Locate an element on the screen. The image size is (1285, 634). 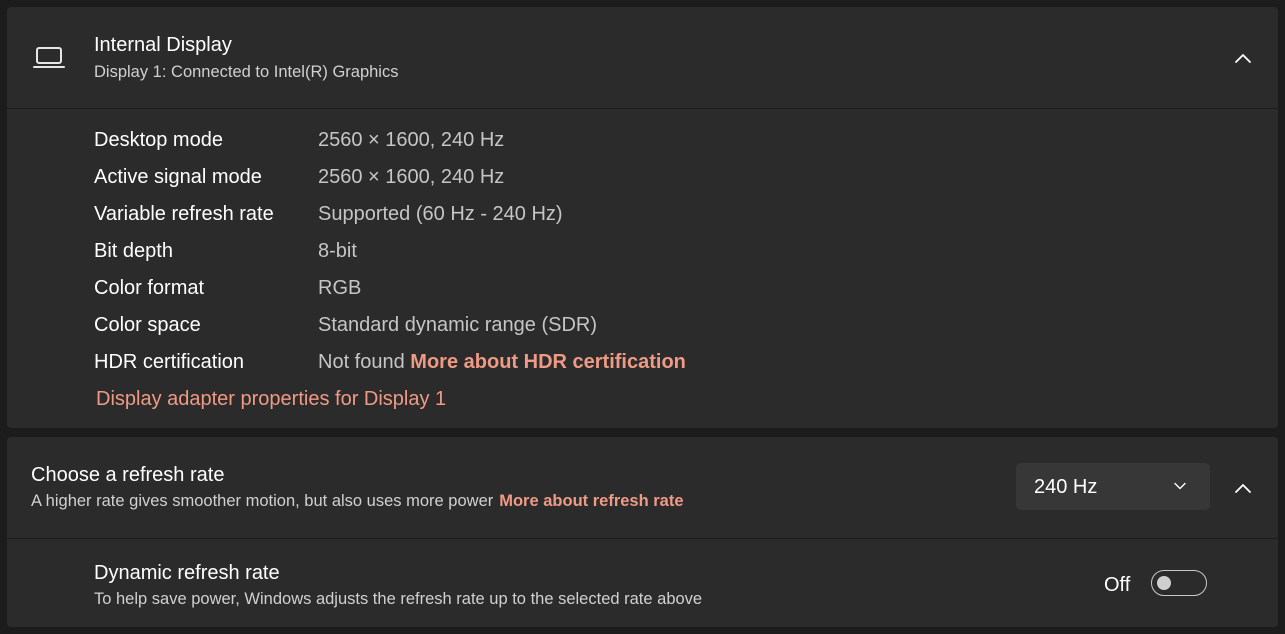
variable-refresh-rate-label: Variable refresh rate is located at coordinates (184, 214).